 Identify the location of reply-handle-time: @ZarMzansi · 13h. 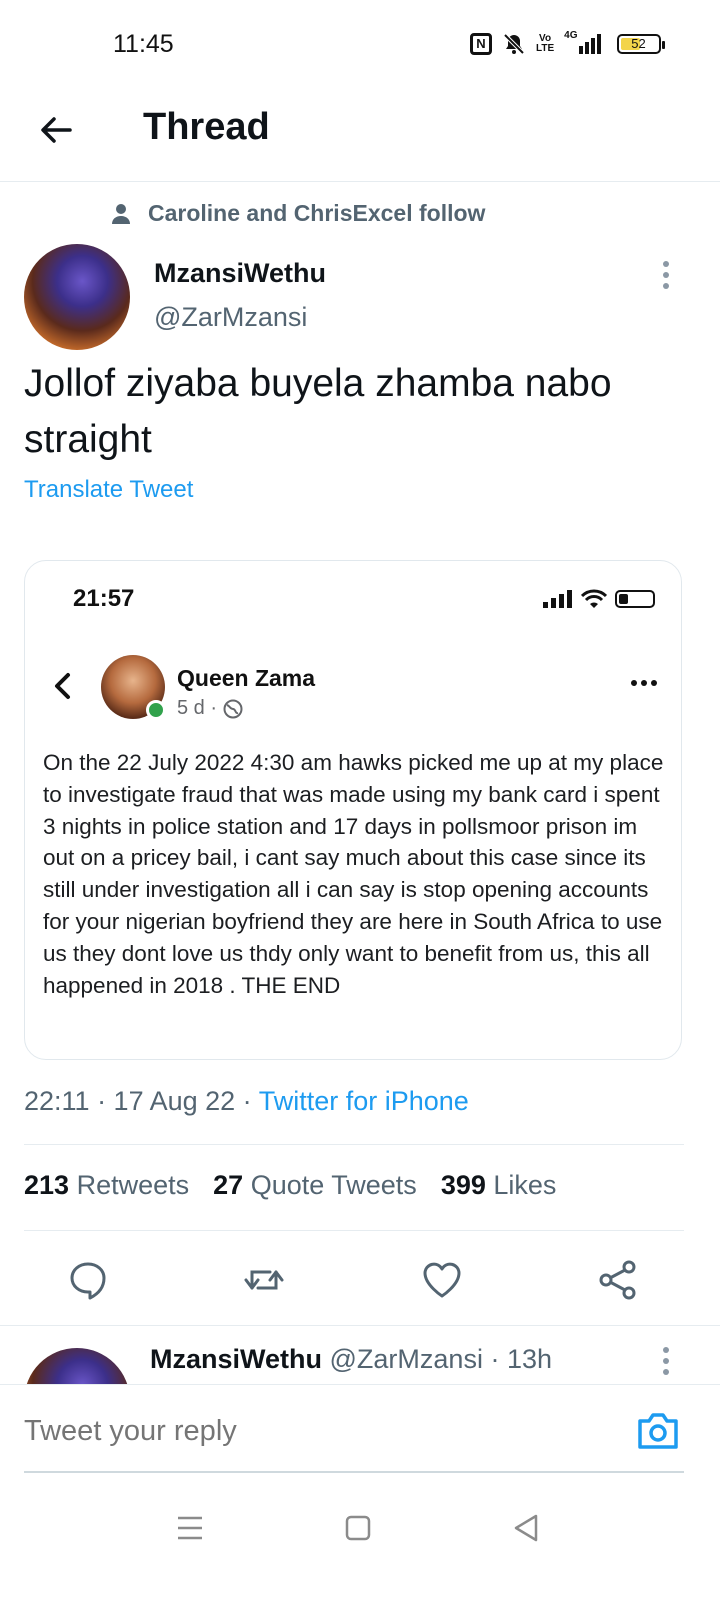
(437, 1359).